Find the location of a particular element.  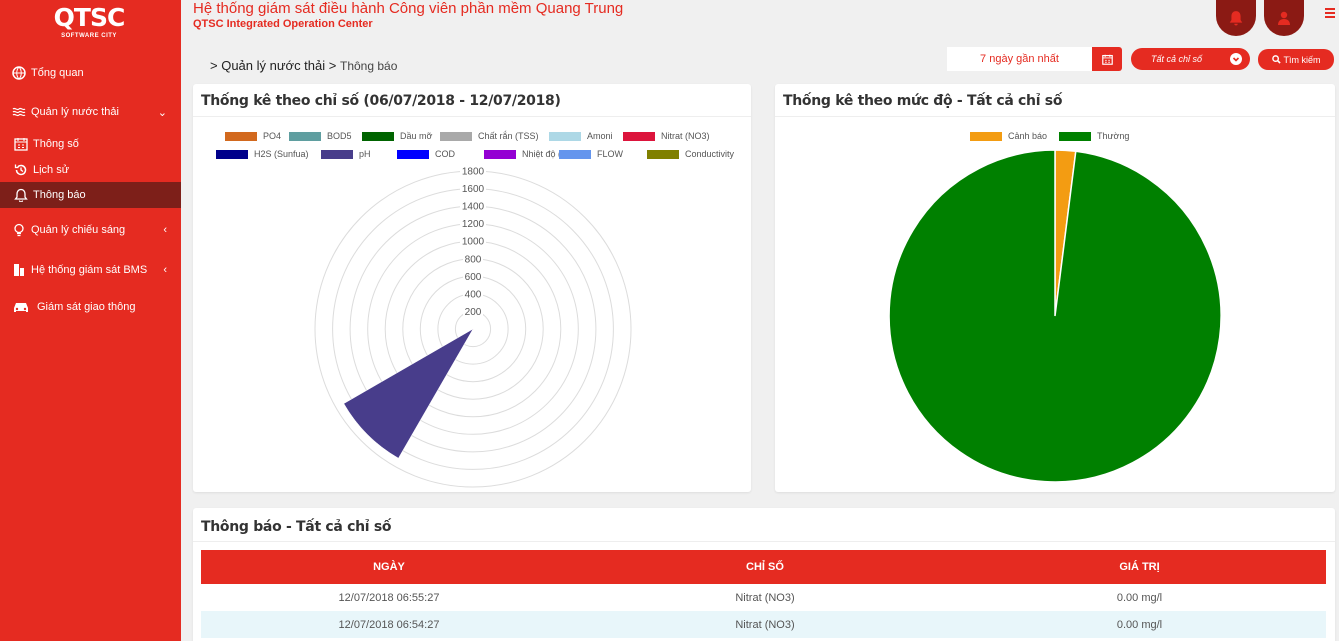

sidebar-item-label: Giám sát giao thông is located at coordinates (86, 307).